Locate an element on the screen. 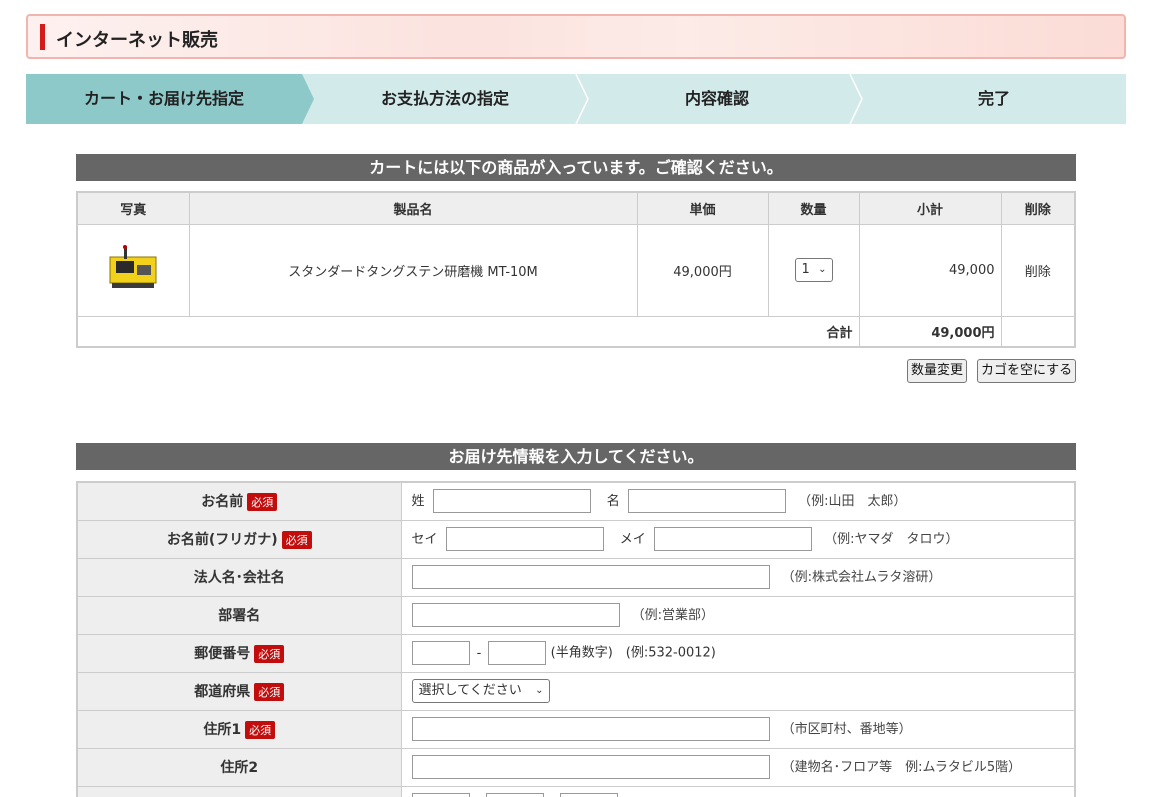 The width and height of the screenshot is (1150, 797). qty-cell: 1 ⌄ is located at coordinates (813, 270).